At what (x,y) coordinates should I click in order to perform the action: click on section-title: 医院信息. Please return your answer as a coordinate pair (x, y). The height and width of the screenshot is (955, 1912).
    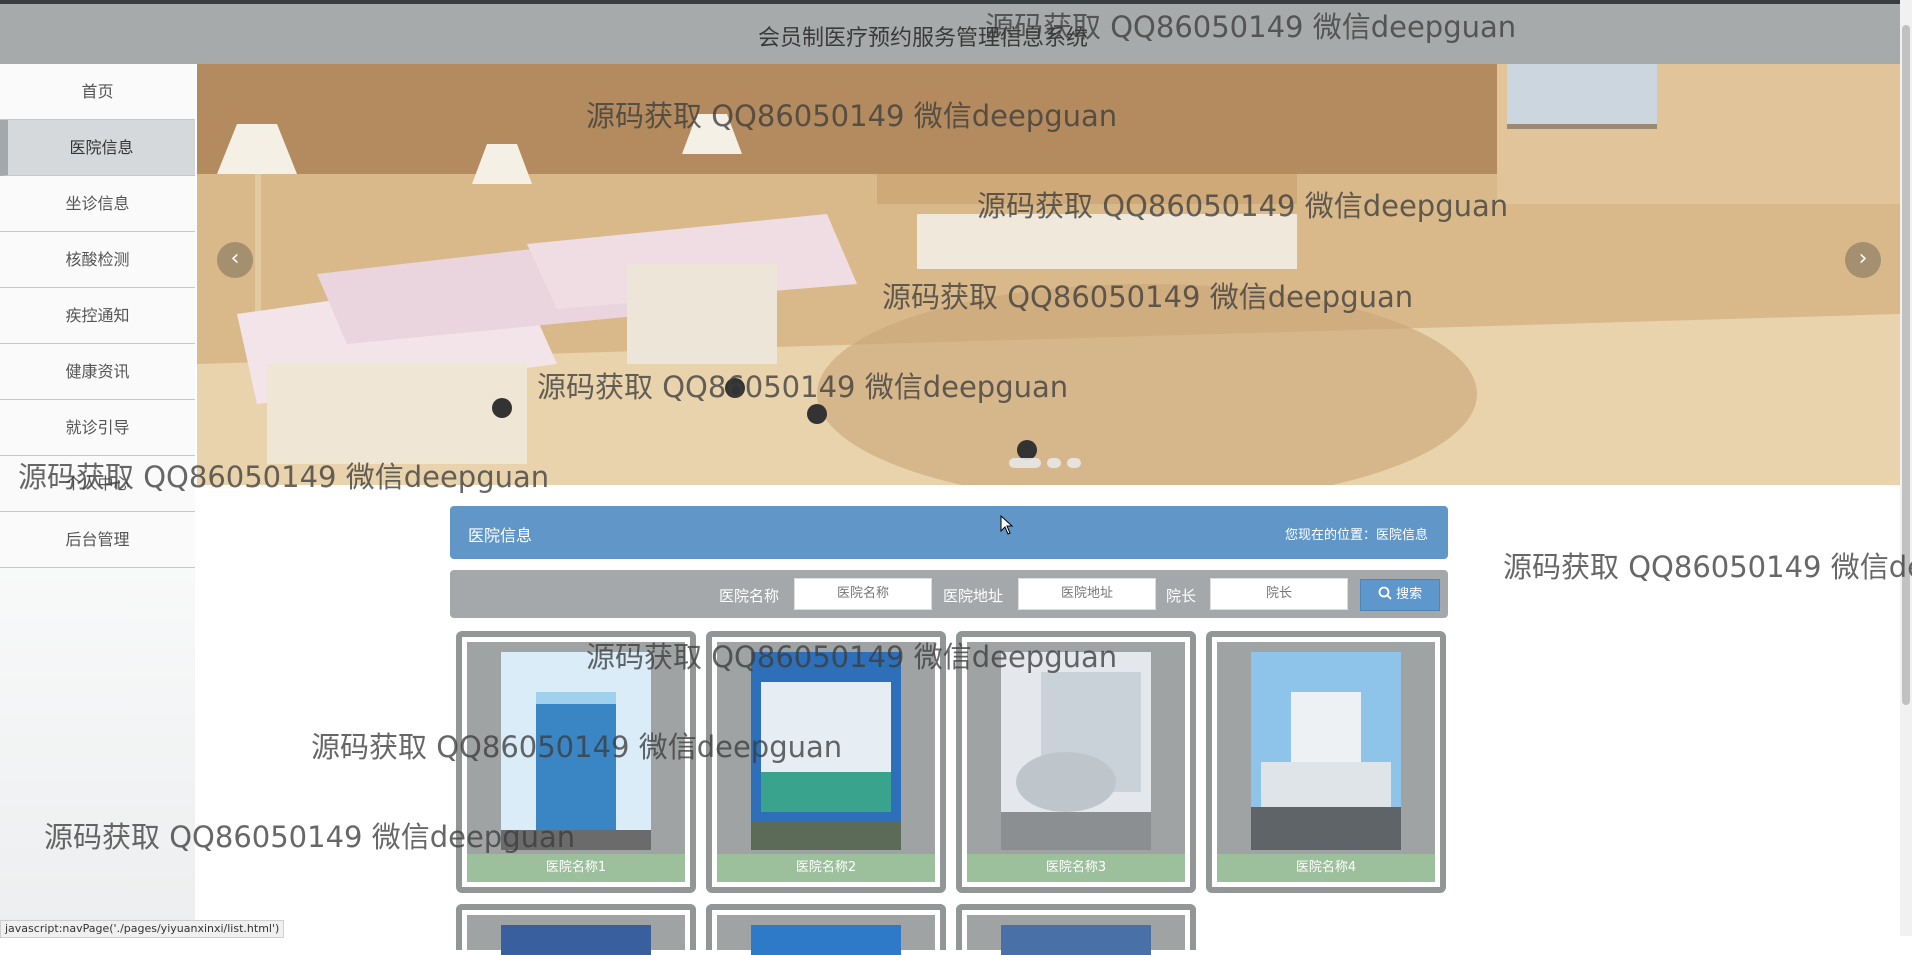
    Looking at the image, I should click on (500, 535).